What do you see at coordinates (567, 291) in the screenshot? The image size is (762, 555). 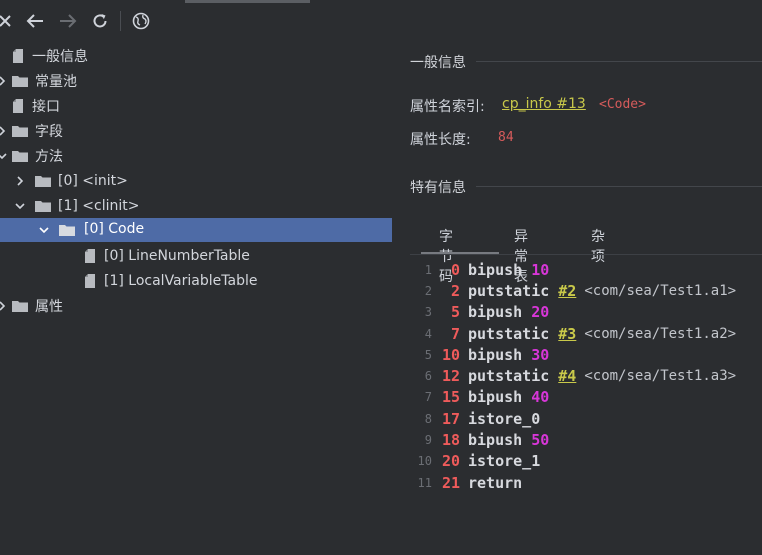 I see `constant-pool-link: #2` at bounding box center [567, 291].